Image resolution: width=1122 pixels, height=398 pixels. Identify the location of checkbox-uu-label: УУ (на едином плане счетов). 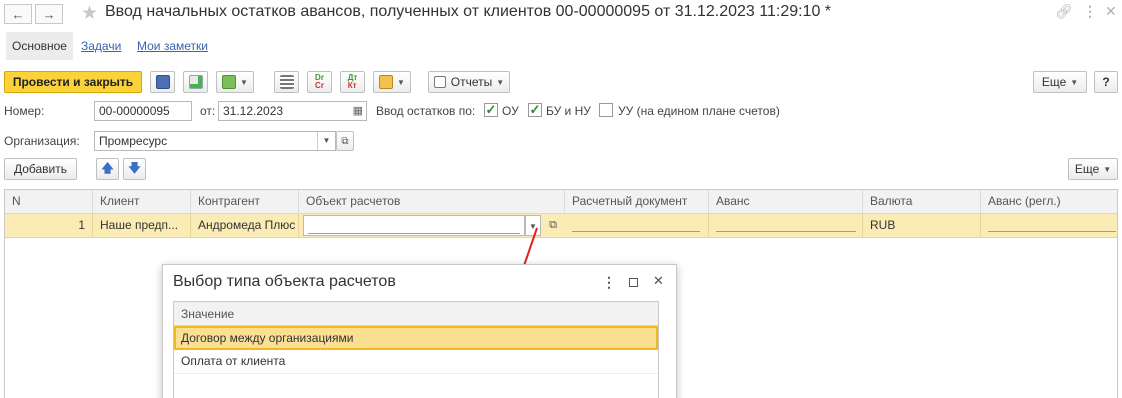
(699, 111).